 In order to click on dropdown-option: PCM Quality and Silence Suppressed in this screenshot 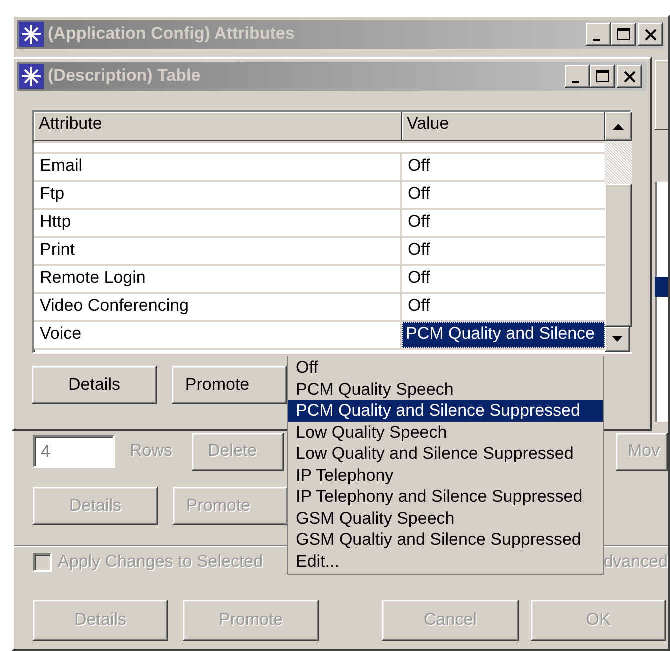, I will do `click(445, 411)`.